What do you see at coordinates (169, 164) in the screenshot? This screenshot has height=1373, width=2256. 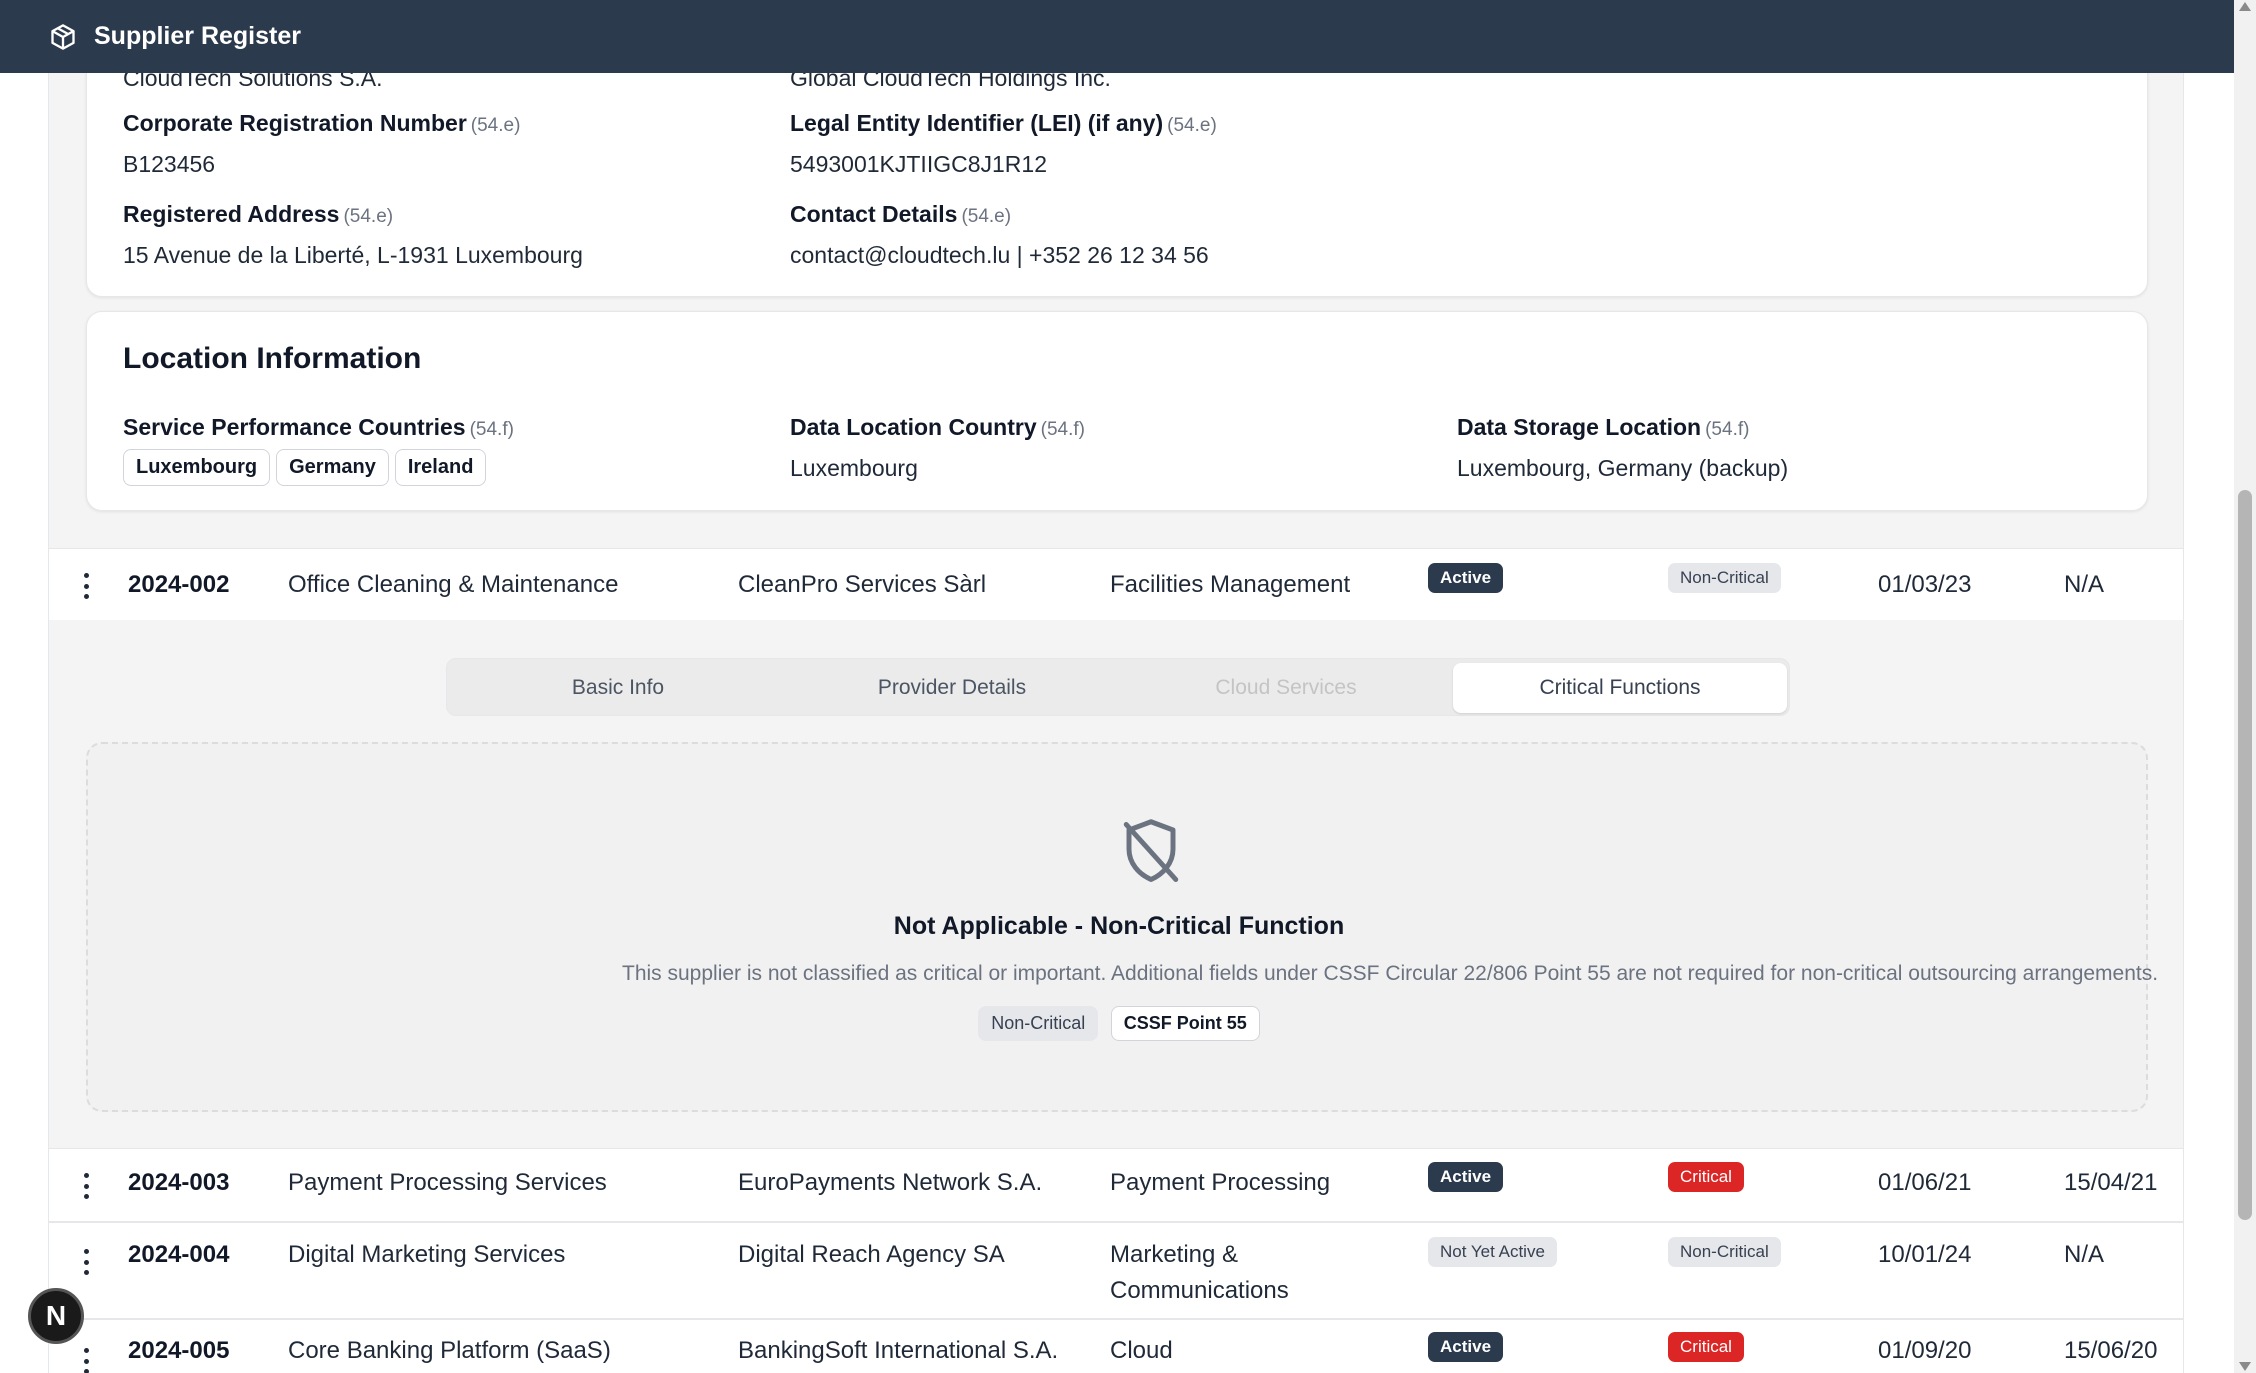 I see `corp-reg-value: B123456` at bounding box center [169, 164].